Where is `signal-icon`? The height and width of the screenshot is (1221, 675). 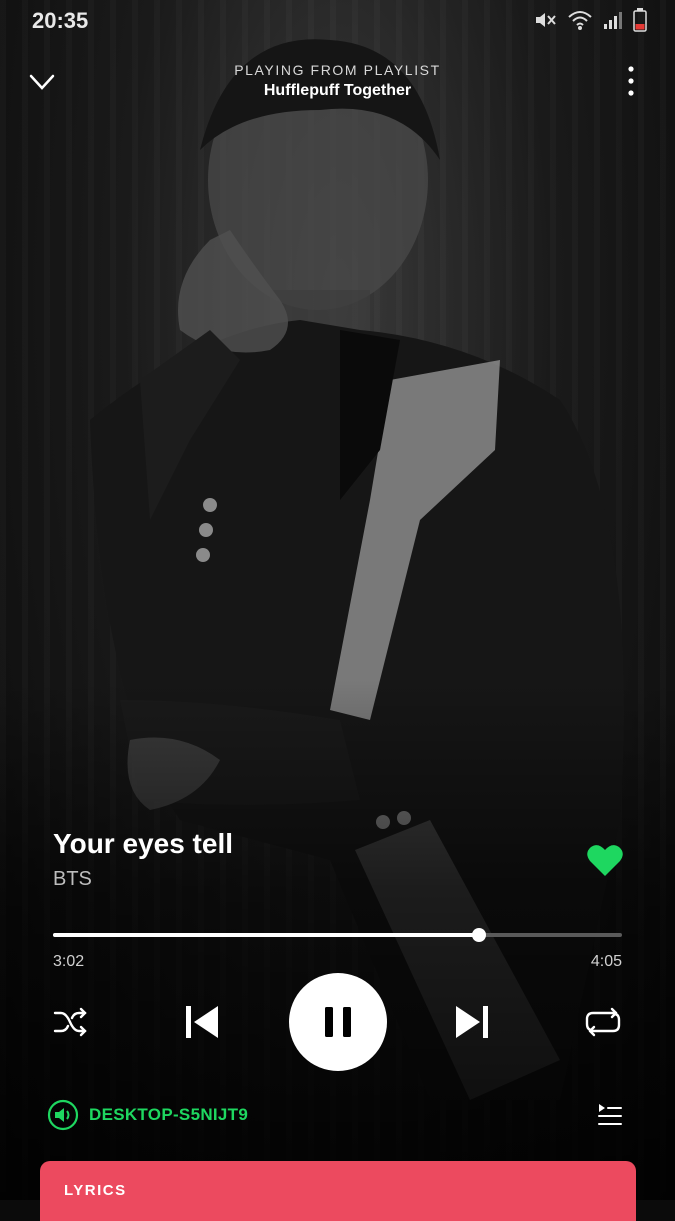
signal-icon is located at coordinates (613, 20).